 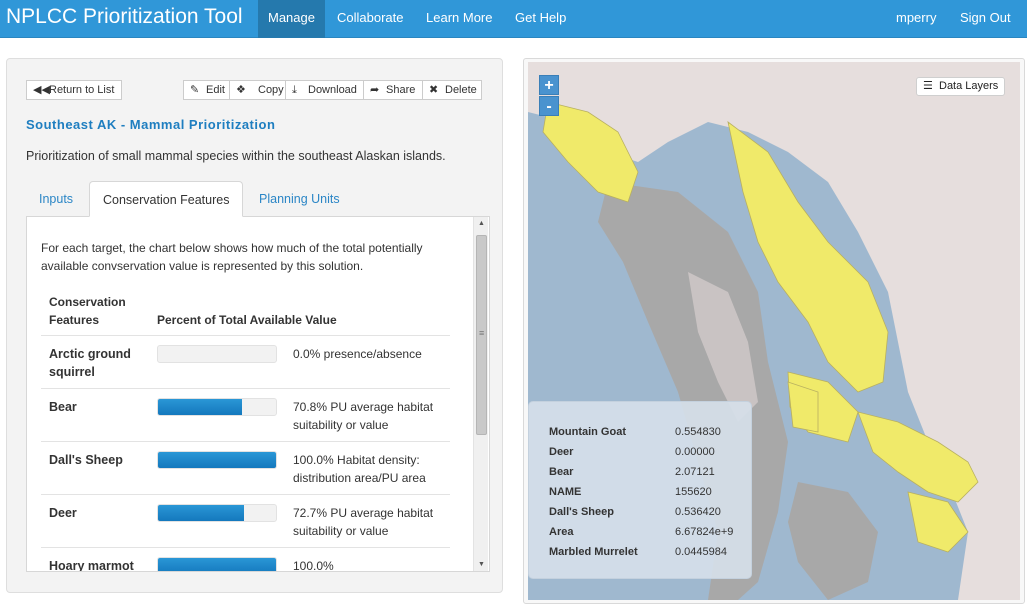 What do you see at coordinates (357, 354) in the screenshot?
I see `feature-value: 0.0% presence/absence` at bounding box center [357, 354].